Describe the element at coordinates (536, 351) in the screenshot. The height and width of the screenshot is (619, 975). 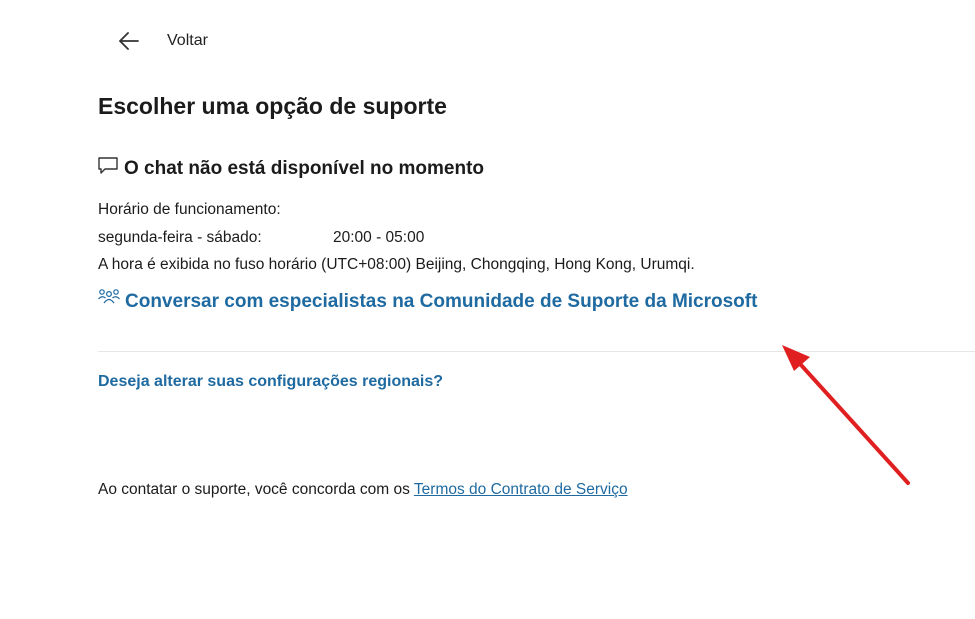
I see `section-divider` at that location.